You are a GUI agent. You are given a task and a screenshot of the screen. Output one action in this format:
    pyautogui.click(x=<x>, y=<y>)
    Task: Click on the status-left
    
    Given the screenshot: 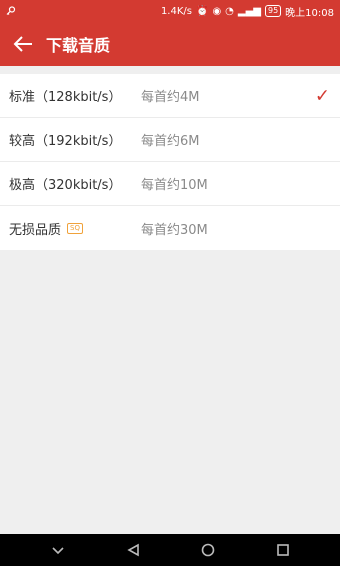 What is the action you would take?
    pyautogui.click(x=11, y=11)
    